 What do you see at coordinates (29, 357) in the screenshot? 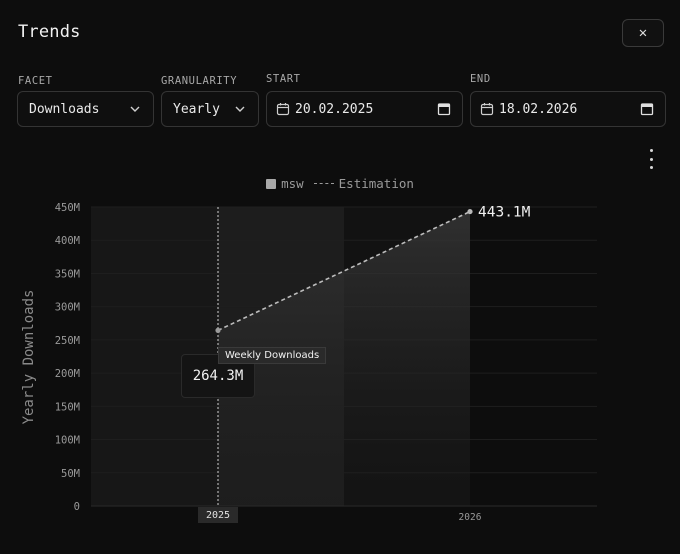
I see `y-axis-title: Yearly Downloads` at bounding box center [29, 357].